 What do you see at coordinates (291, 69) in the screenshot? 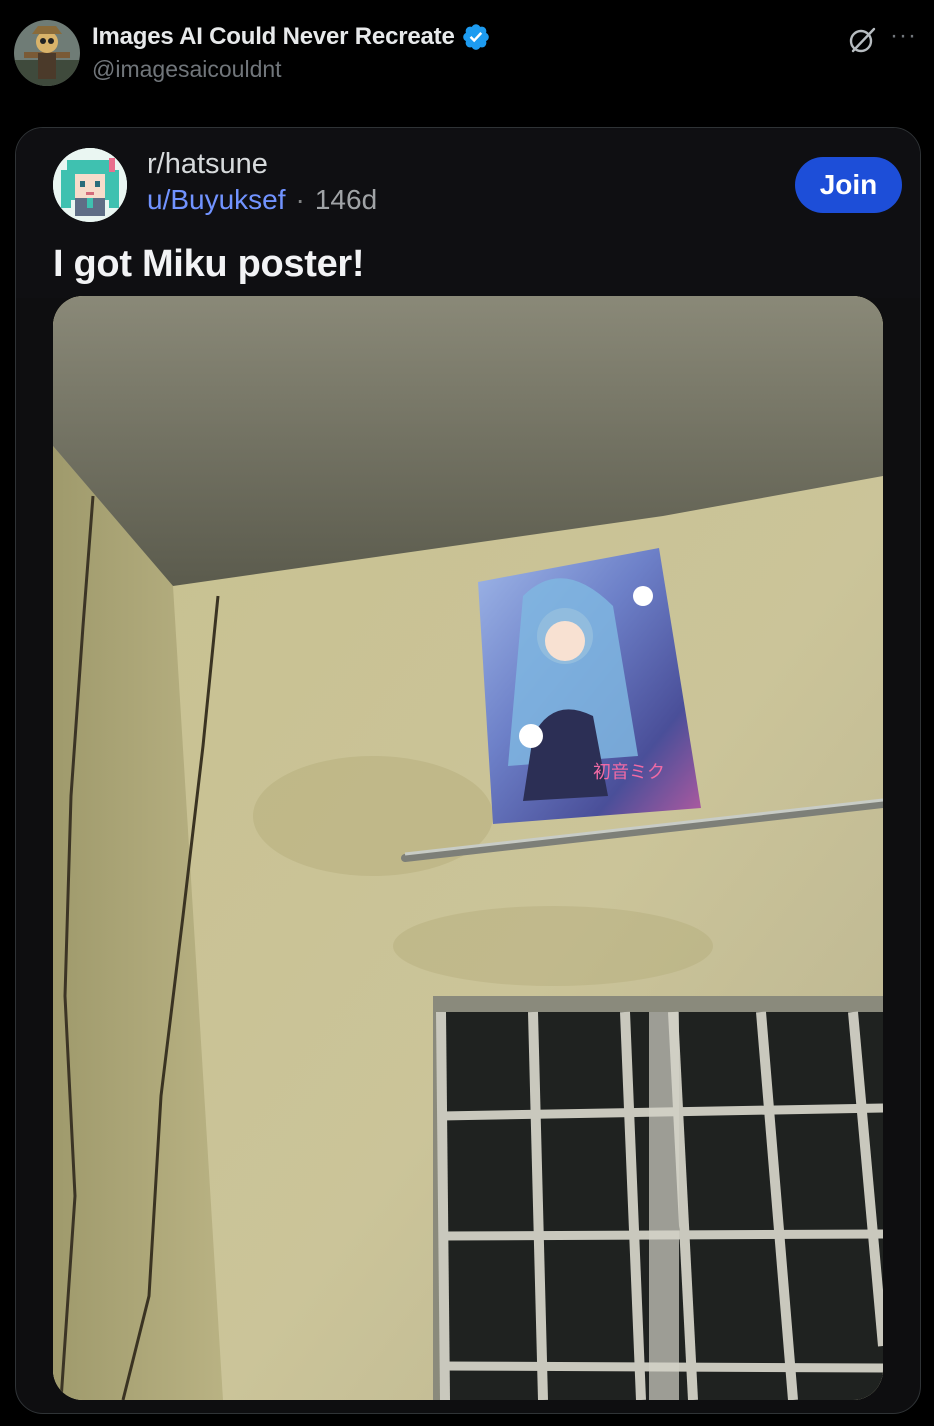
I see `author-handle: @imagesaicouldnt` at bounding box center [291, 69].